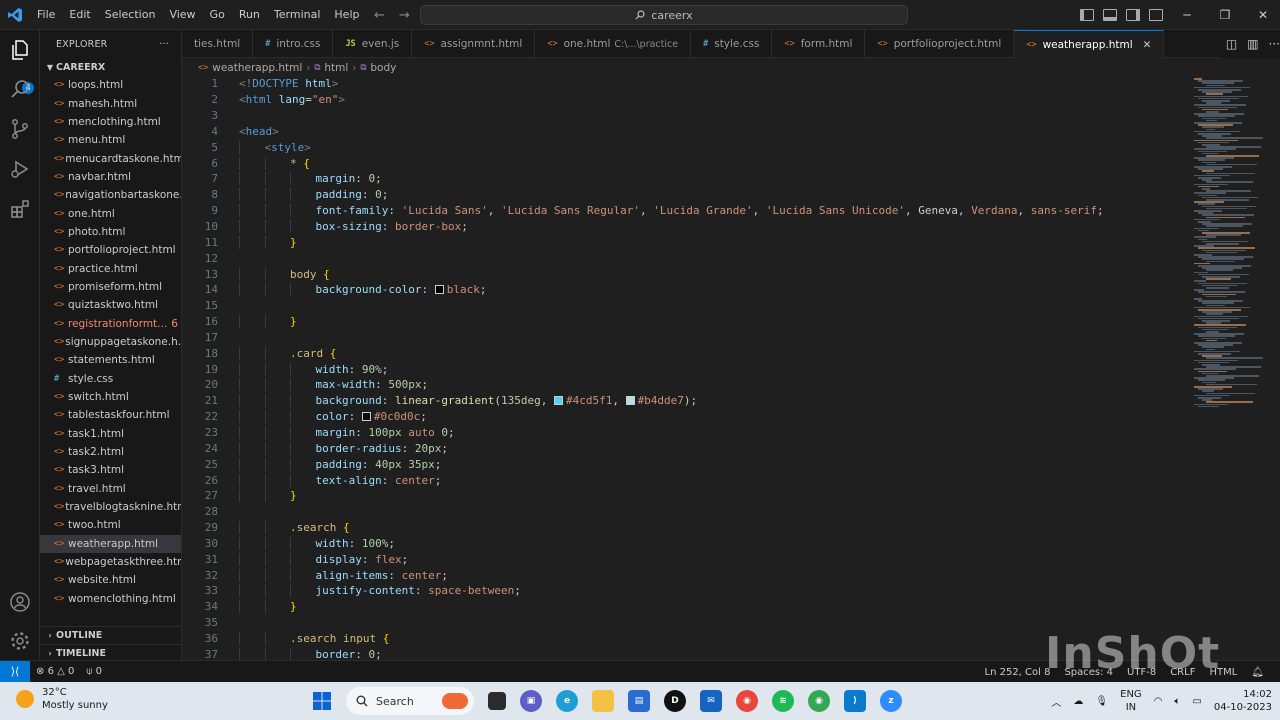 The height and width of the screenshot is (720, 1280). What do you see at coordinates (130, 15) in the screenshot?
I see `menu-selection: Selection` at bounding box center [130, 15].